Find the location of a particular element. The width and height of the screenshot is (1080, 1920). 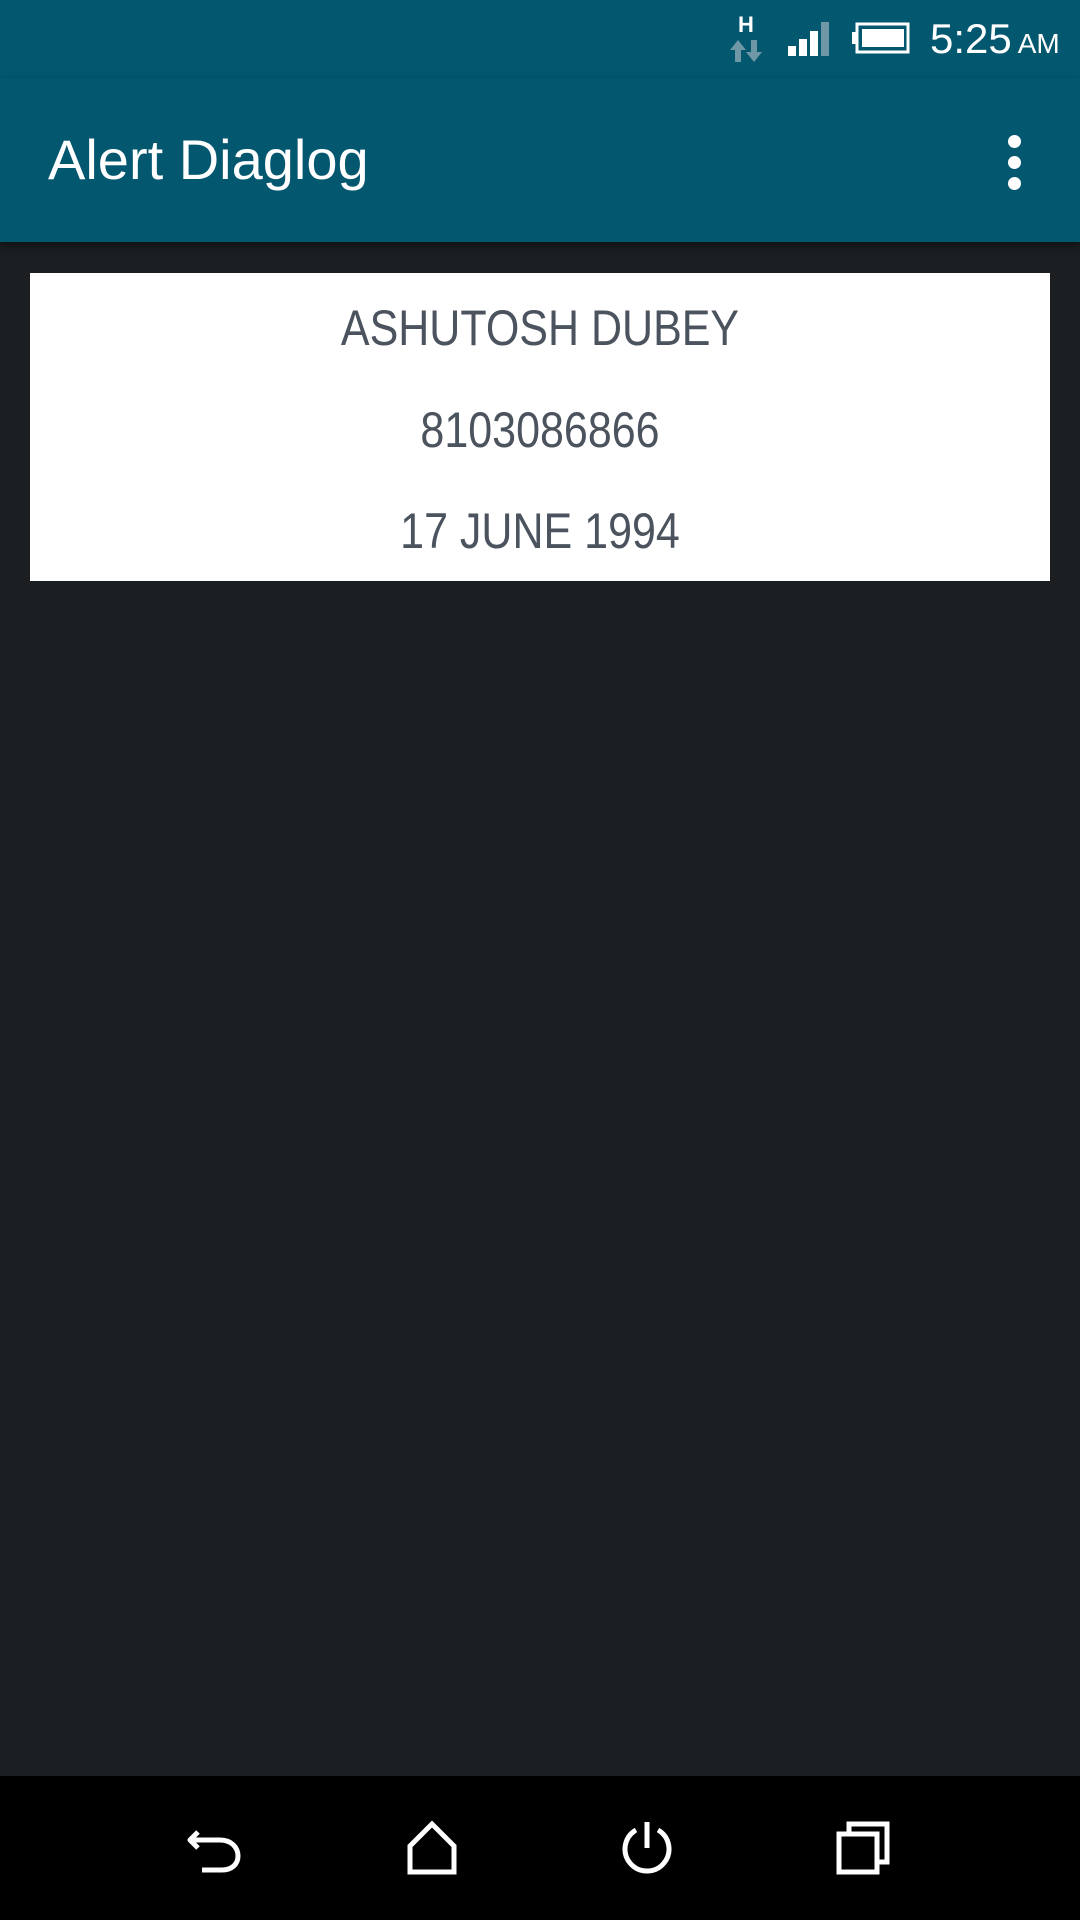

status-clock: 5:25 AM is located at coordinates (995, 39).